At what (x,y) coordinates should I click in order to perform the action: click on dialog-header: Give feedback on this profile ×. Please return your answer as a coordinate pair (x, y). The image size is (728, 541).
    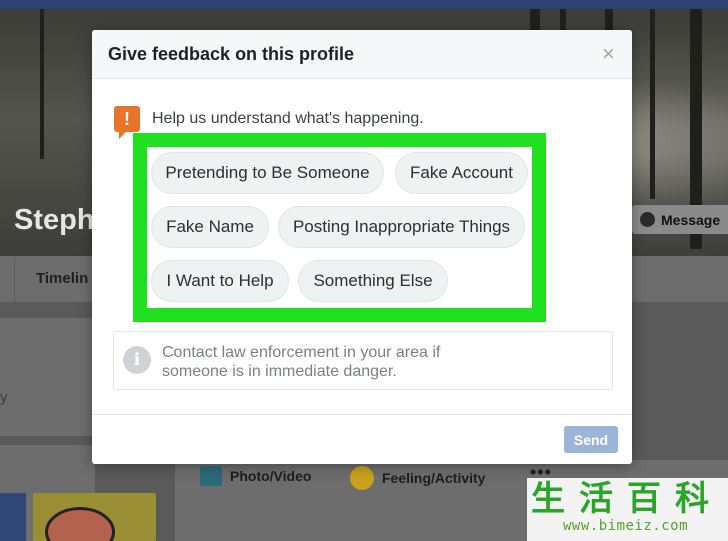
    Looking at the image, I should click on (362, 54).